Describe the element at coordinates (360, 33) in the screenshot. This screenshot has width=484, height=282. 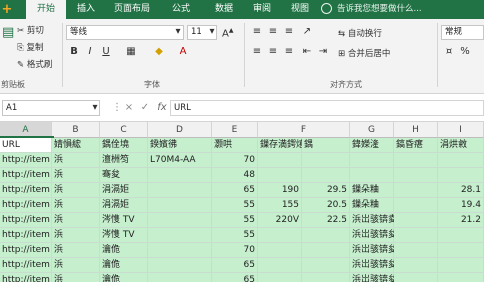
I see `wrap-text-button: ⇆ 自动换行` at that location.